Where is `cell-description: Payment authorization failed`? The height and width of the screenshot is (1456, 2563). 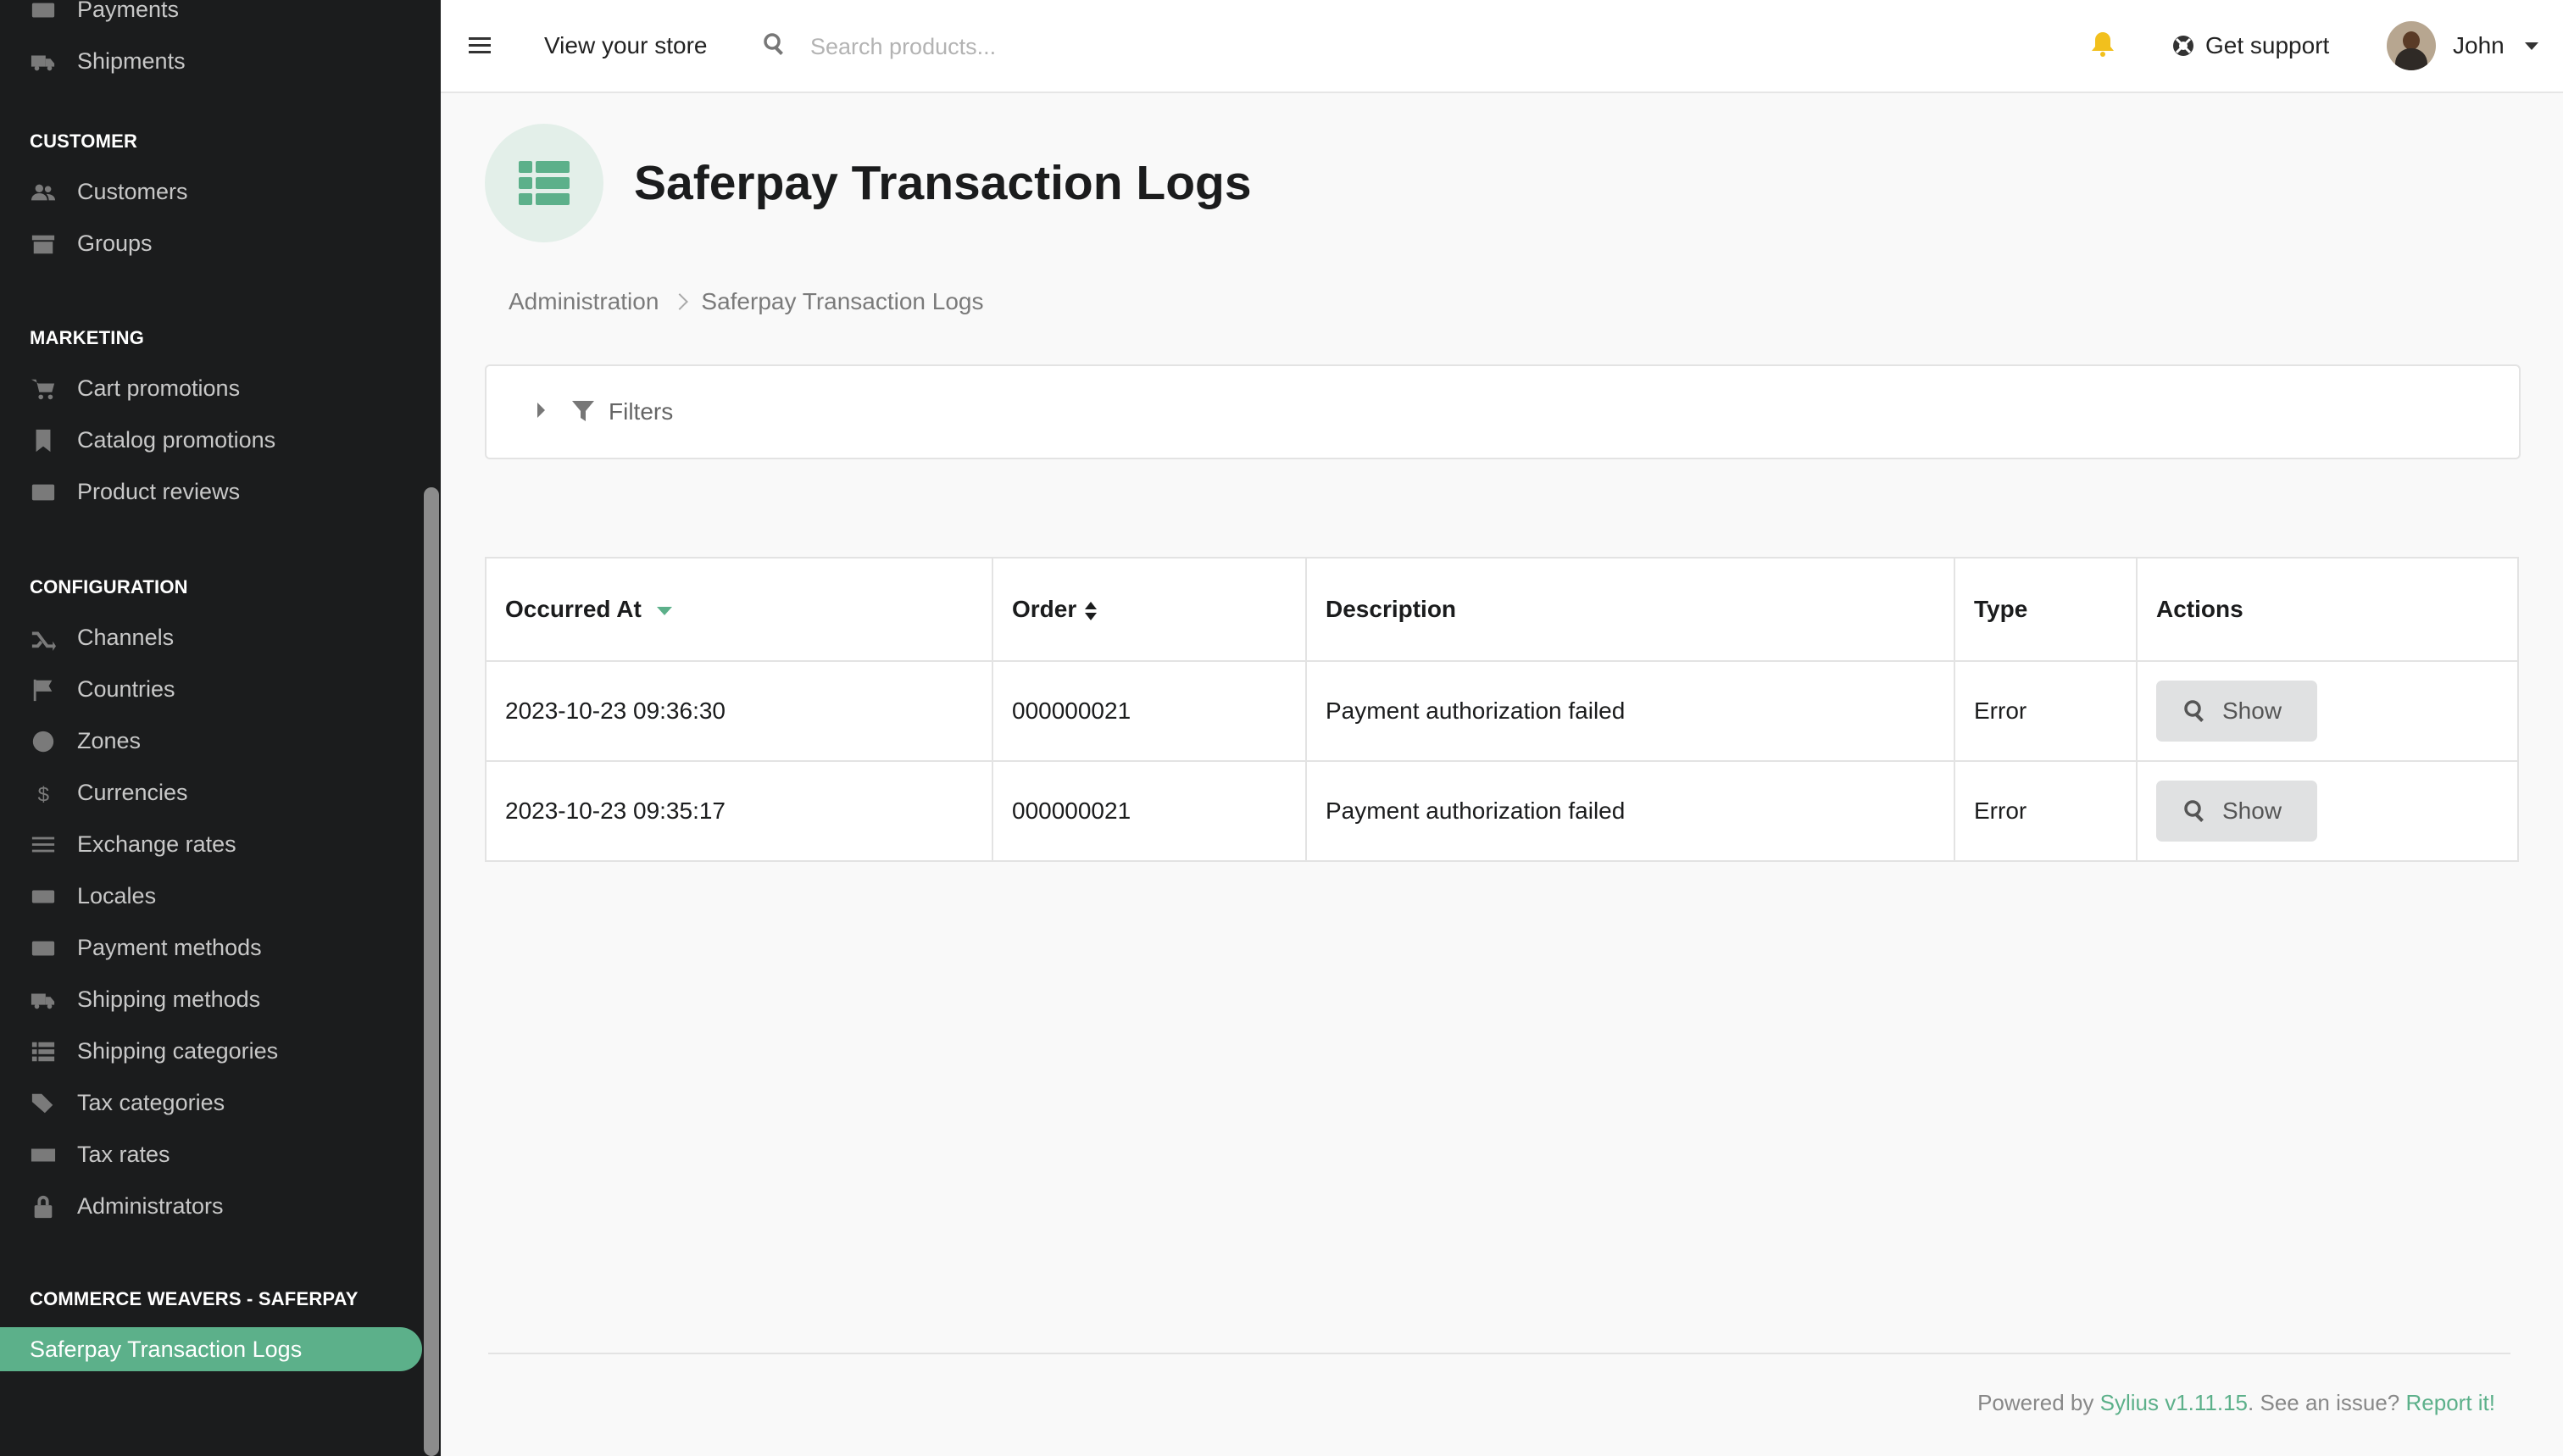 cell-description: Payment authorization failed is located at coordinates (1630, 811).